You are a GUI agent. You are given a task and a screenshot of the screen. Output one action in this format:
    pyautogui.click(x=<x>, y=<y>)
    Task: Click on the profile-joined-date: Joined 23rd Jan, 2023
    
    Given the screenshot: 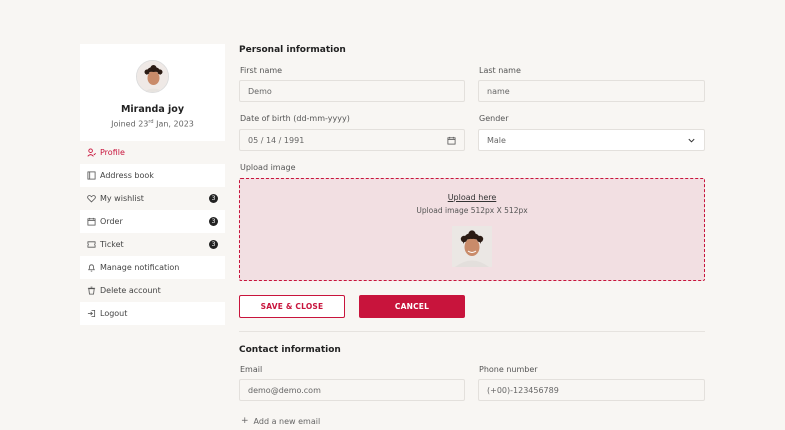 What is the action you would take?
    pyautogui.click(x=152, y=124)
    